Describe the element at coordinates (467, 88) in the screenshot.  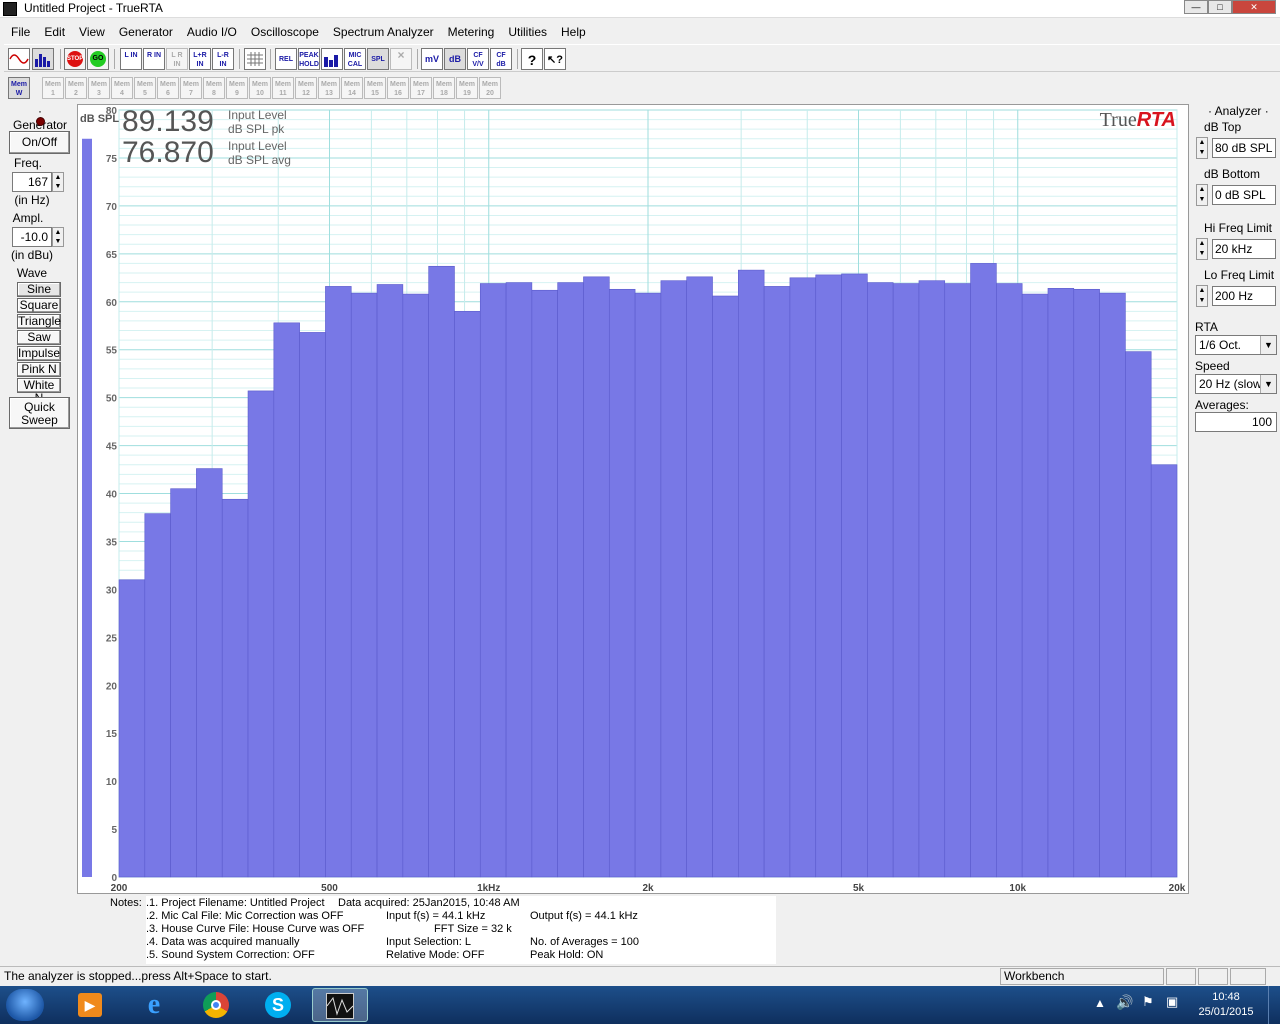
I see `memory-slot-19-button: Mem 19` at that location.